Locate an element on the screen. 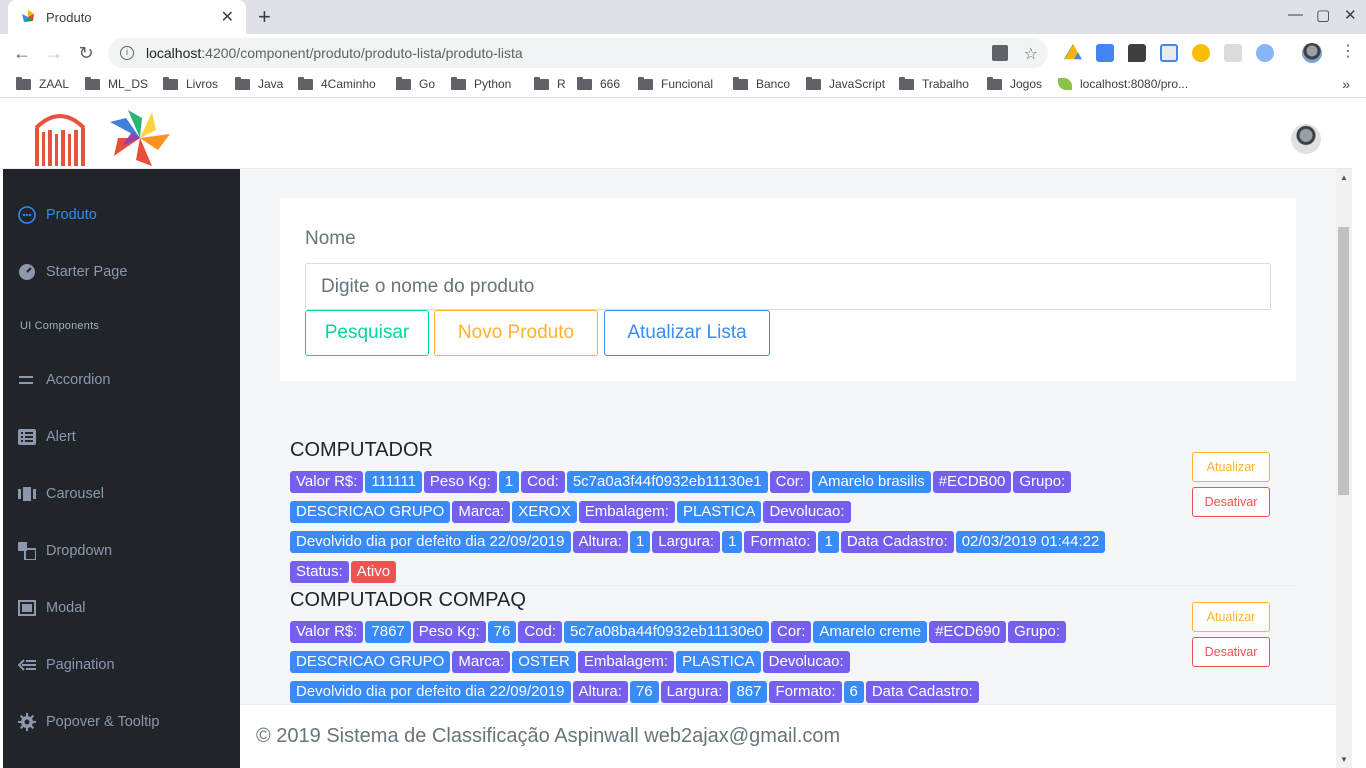 This screenshot has width=1366, height=768. profile-avatar is located at coordinates (1312, 53).